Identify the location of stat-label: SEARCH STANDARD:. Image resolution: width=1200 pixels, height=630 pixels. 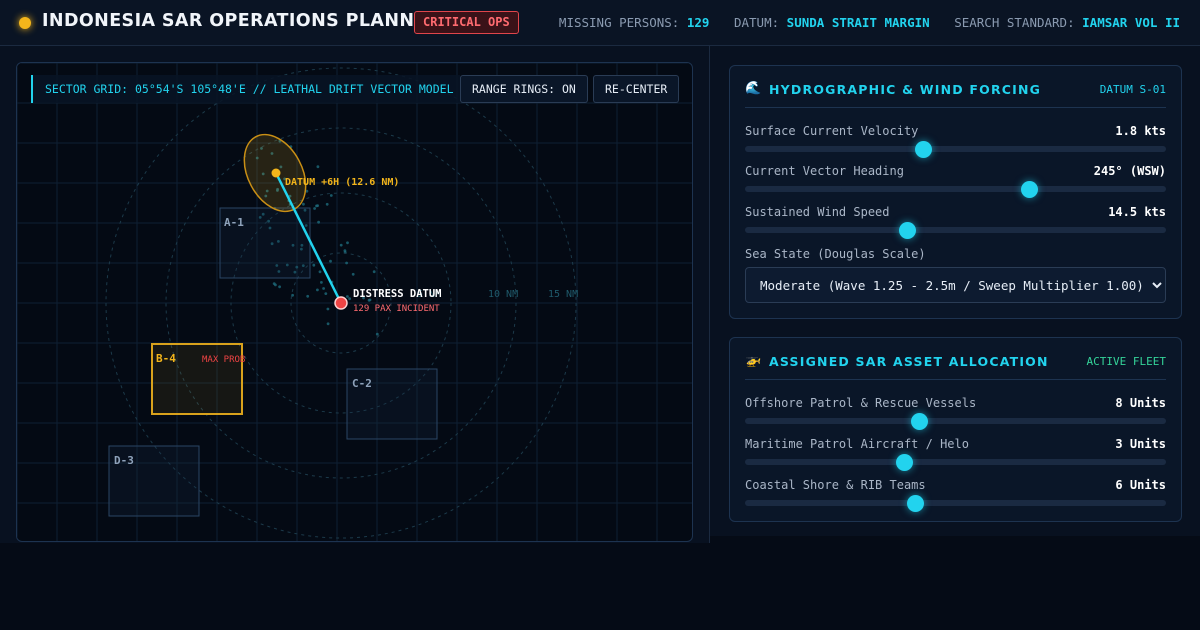
(1014, 22).